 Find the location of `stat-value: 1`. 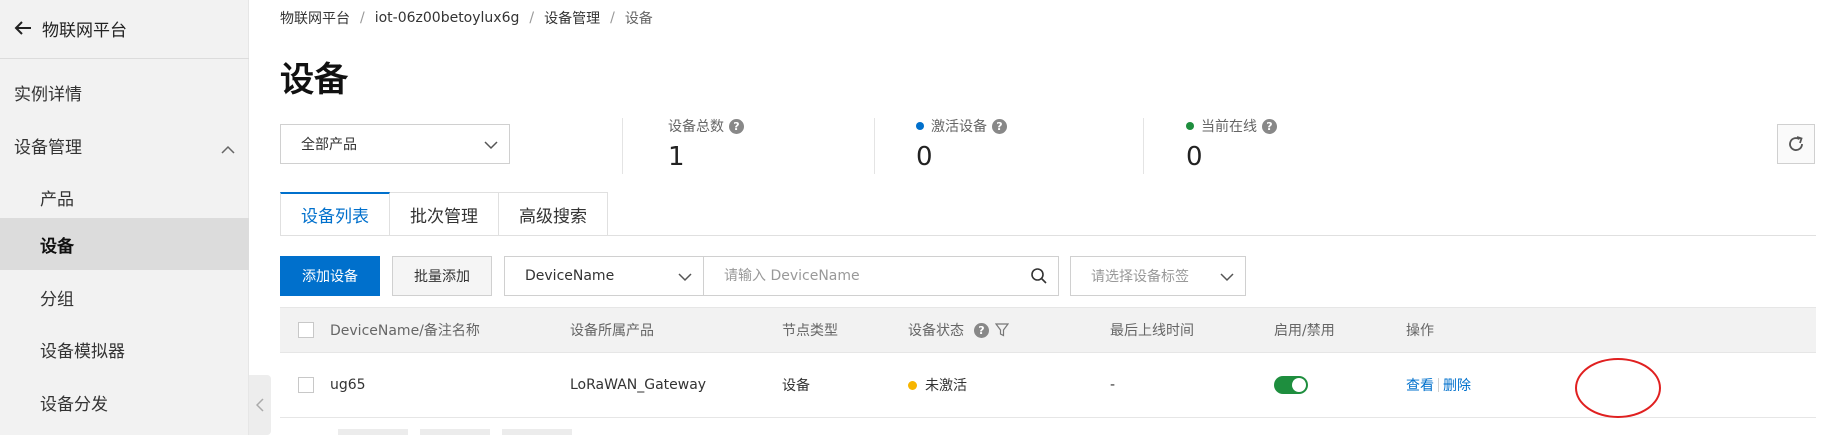

stat-value: 1 is located at coordinates (676, 157).